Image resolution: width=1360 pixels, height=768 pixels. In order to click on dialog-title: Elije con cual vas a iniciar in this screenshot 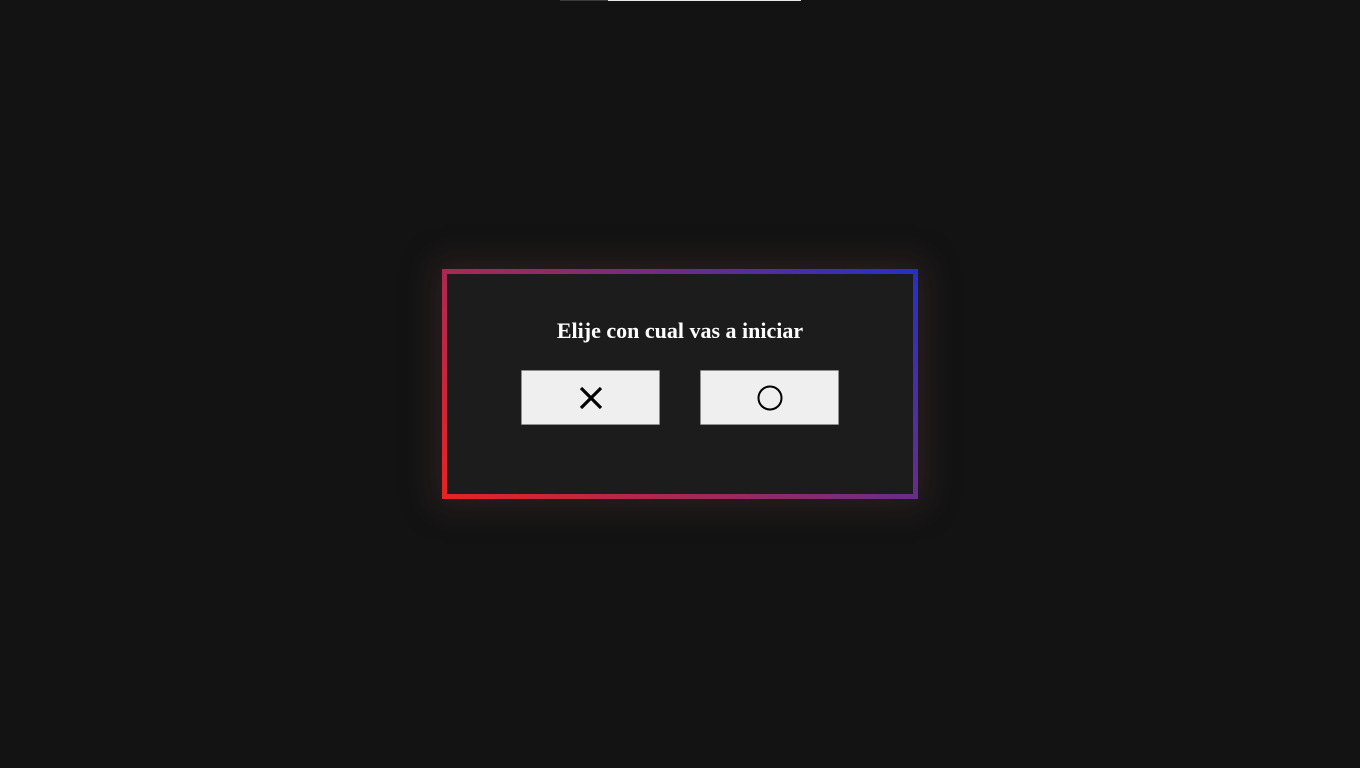, I will do `click(680, 330)`.